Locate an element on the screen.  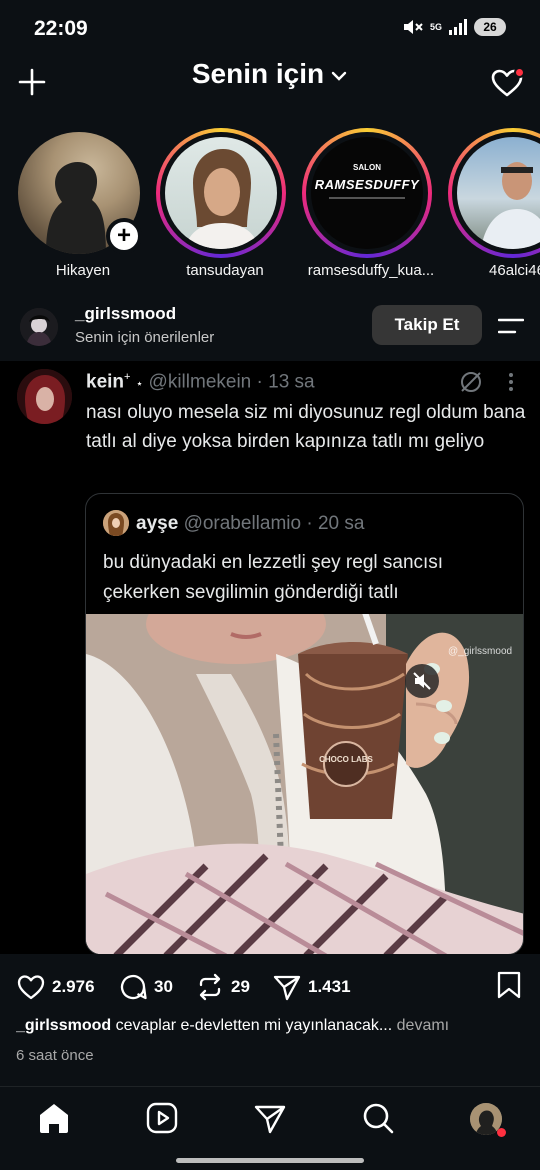
feed-selector: Senin için is located at coordinates (270, 74).